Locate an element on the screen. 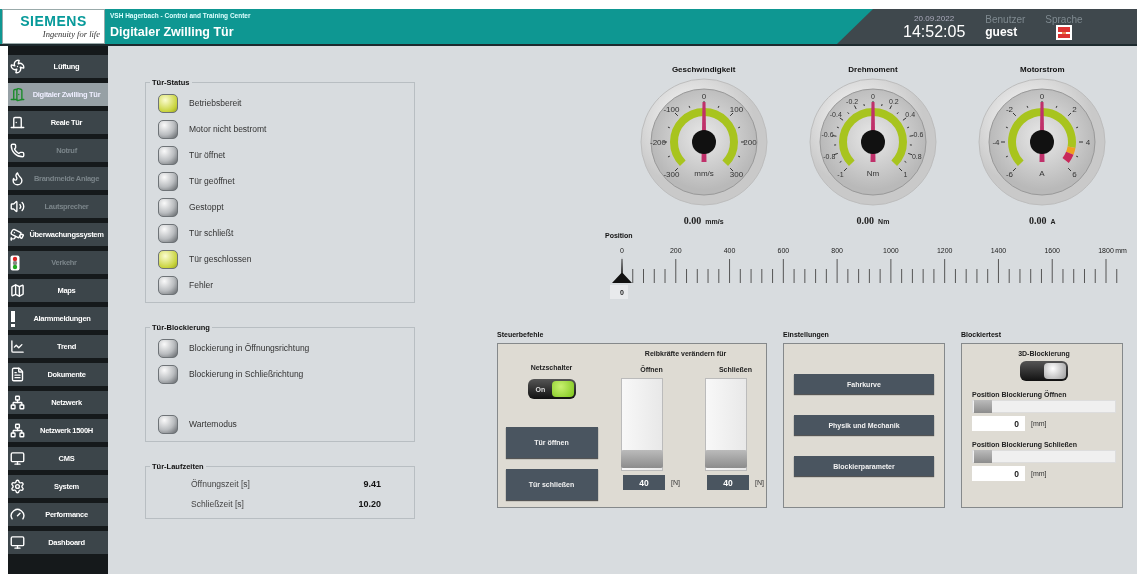  flame-icon is located at coordinates (17, 178).